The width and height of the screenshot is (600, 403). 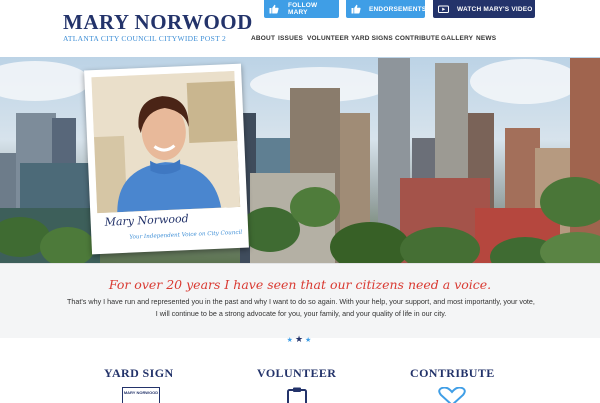 I want to click on clipboard-icon, so click(x=297, y=395).